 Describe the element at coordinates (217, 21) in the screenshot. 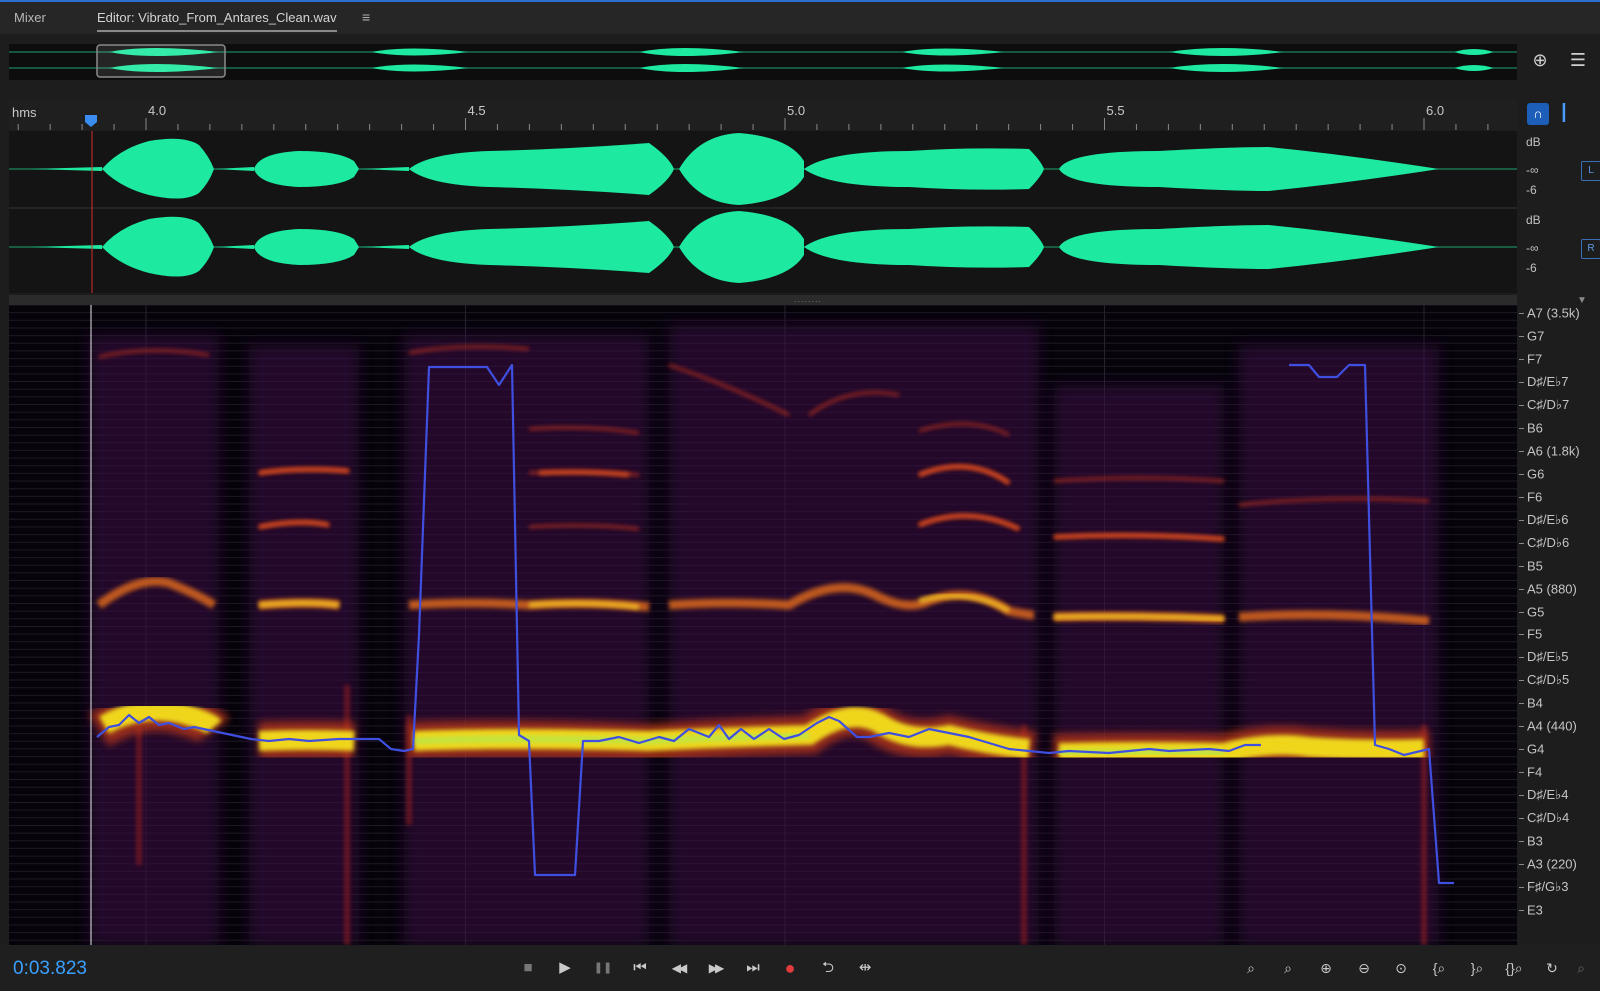

I see `tab-editor: Editor: Vibrato_From_Antares_Clean.wav` at that location.